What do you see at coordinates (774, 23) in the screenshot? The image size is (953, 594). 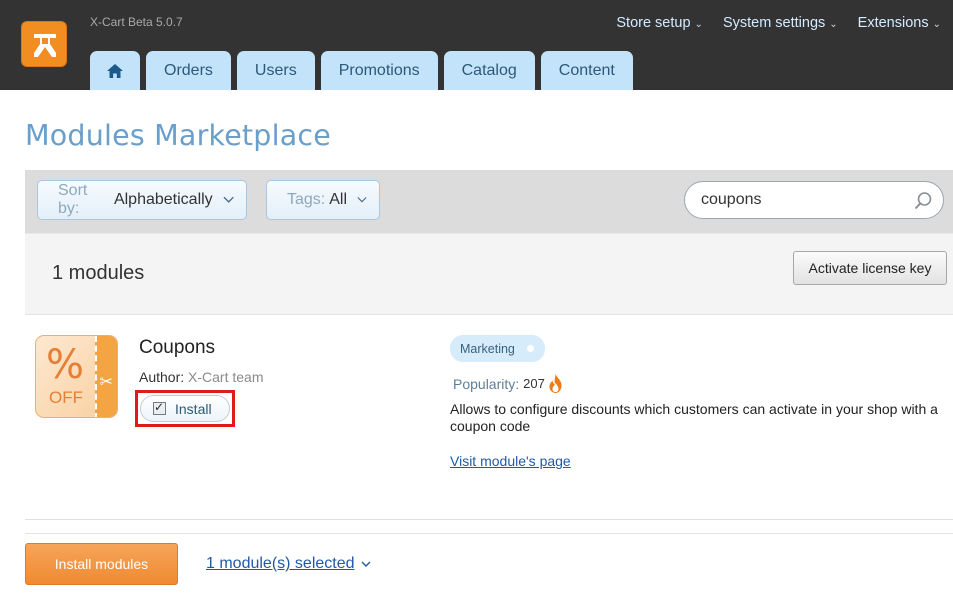 I see `menu-system-settings-label: System settings` at bounding box center [774, 23].